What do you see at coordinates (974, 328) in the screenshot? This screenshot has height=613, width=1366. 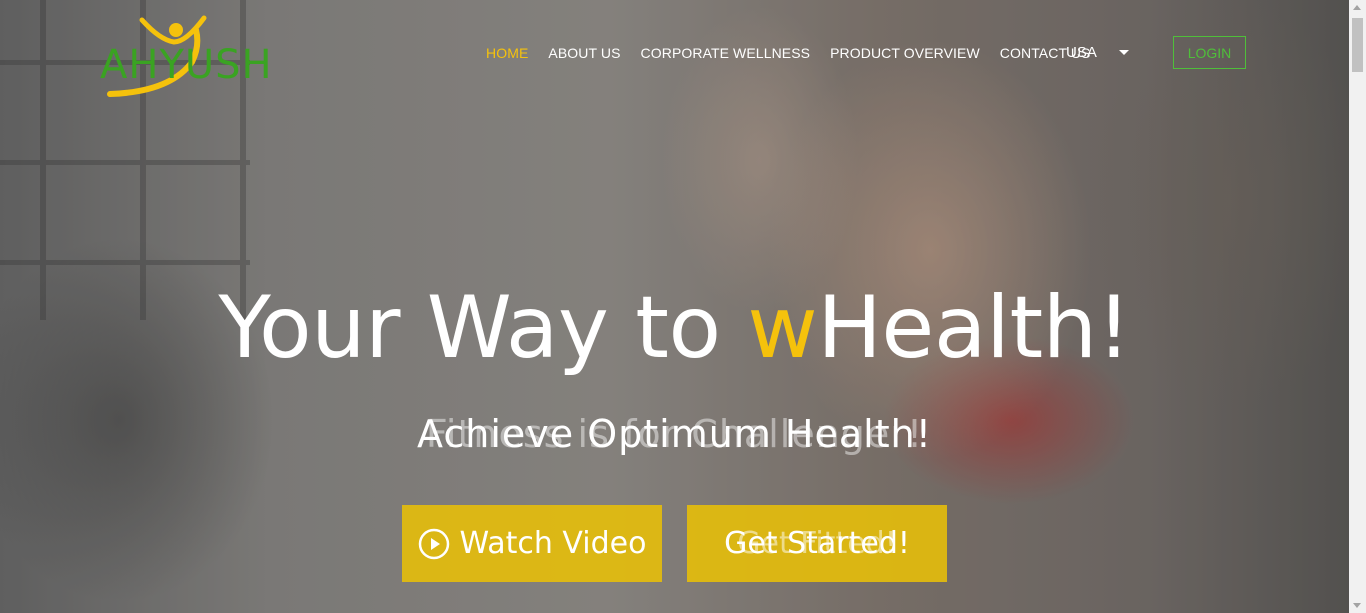 I see `headline-after: Health!` at bounding box center [974, 328].